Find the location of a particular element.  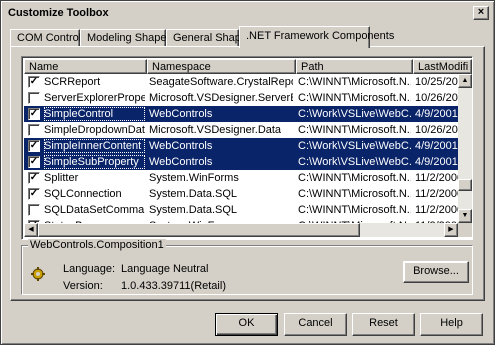

cell-namespace: System.WinForms is located at coordinates (194, 178).